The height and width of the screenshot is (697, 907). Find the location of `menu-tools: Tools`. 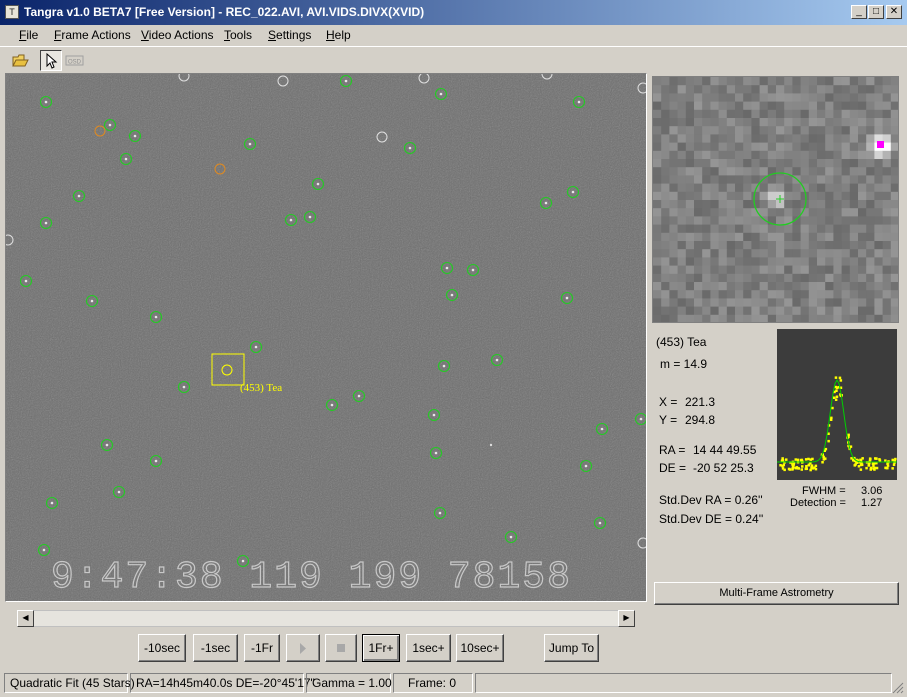

menu-tools: Tools is located at coordinates (238, 35).